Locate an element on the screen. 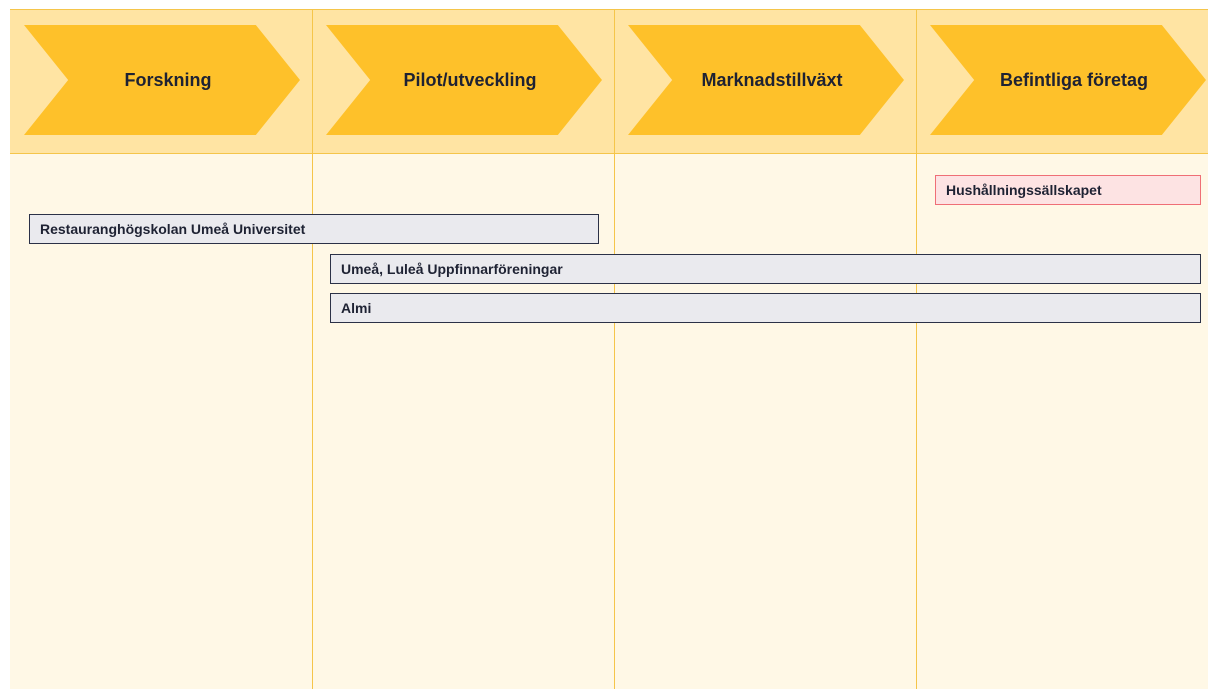  stage-label: Pilot/utveckling is located at coordinates (470, 79).